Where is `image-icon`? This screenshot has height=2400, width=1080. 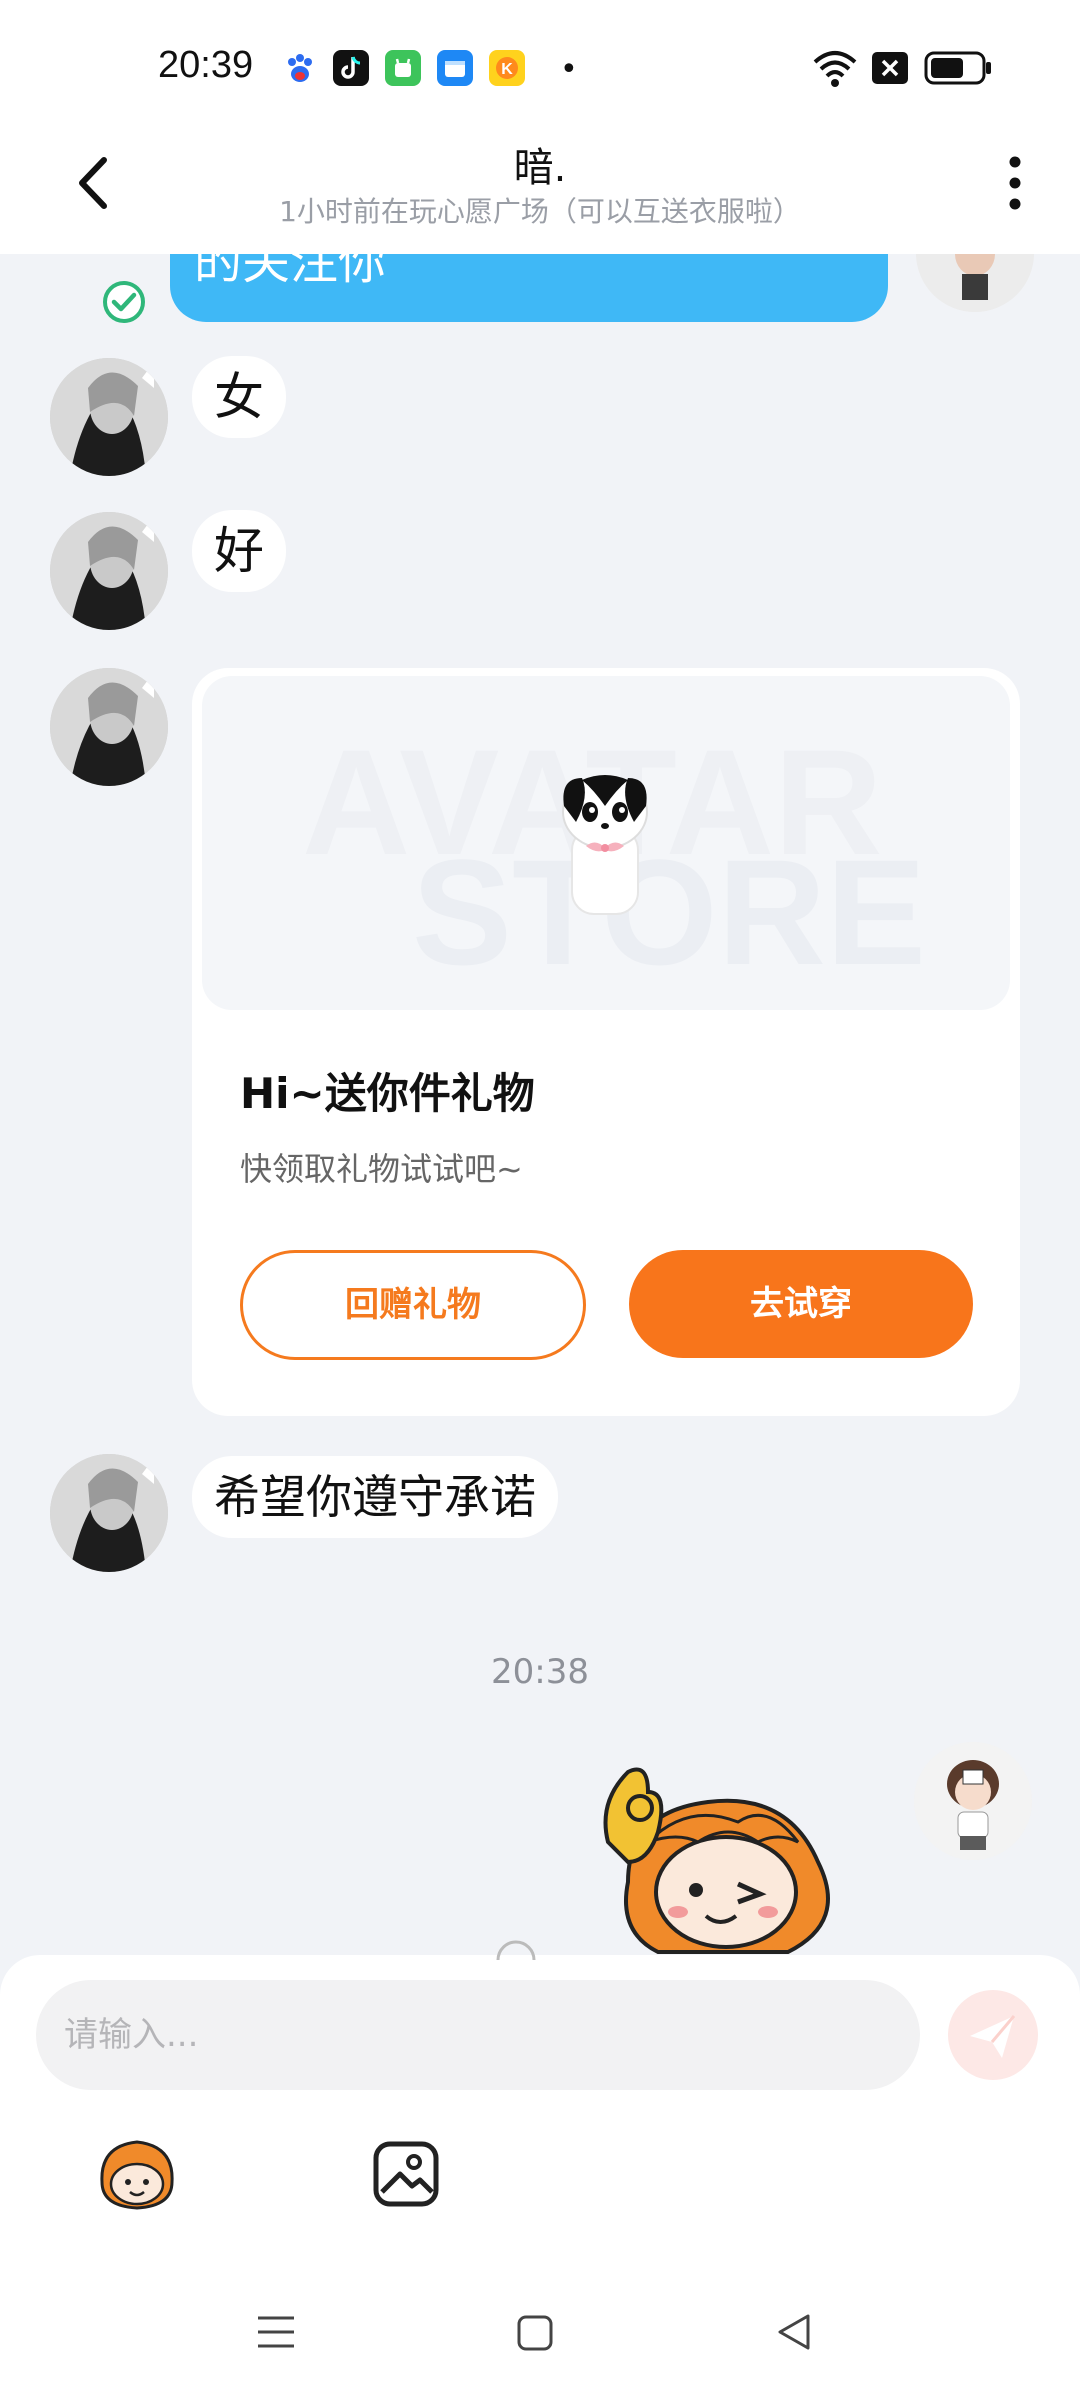 image-icon is located at coordinates (406, 2174).